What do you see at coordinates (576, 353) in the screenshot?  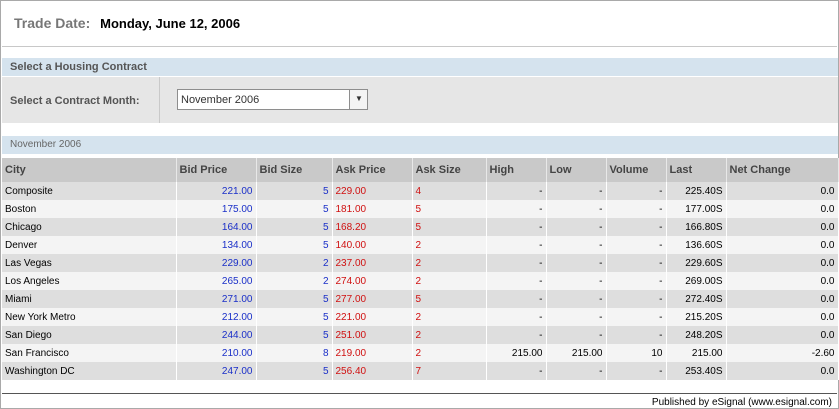 I see `cell-low: 215.00` at bounding box center [576, 353].